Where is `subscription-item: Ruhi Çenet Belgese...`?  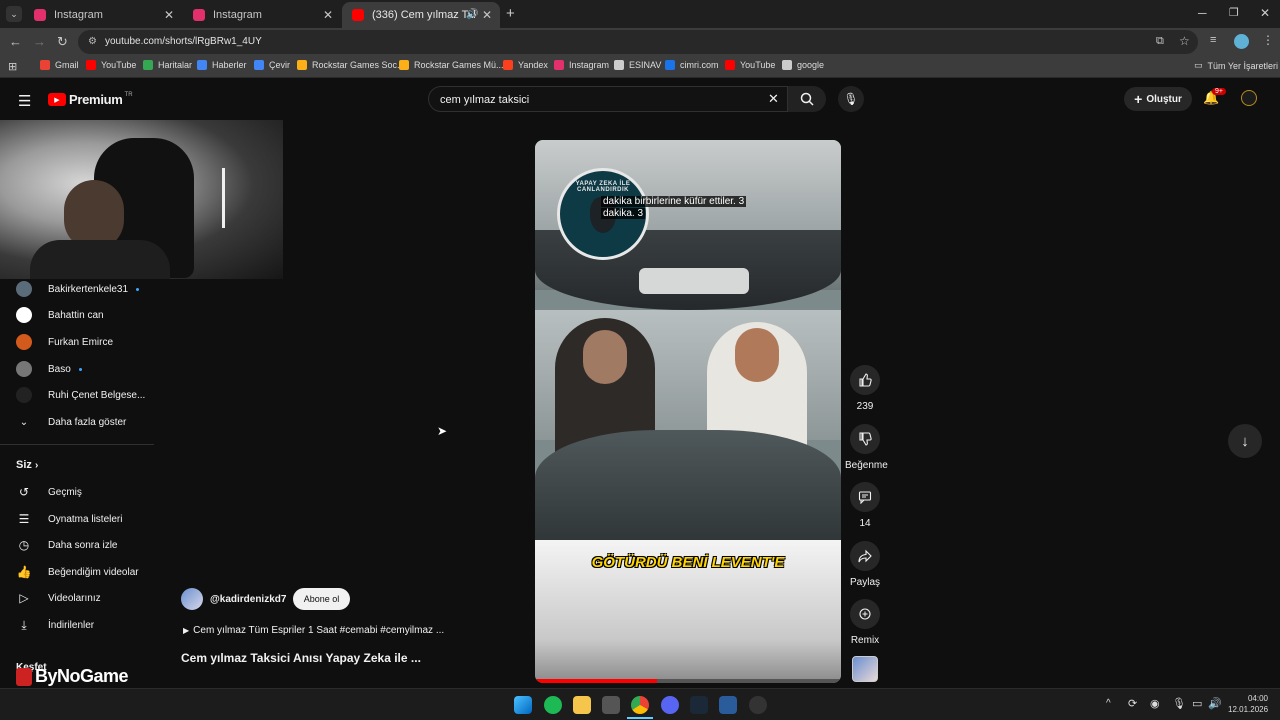
subscription-item: Ruhi Çenet Belgese... is located at coordinates (80, 395).